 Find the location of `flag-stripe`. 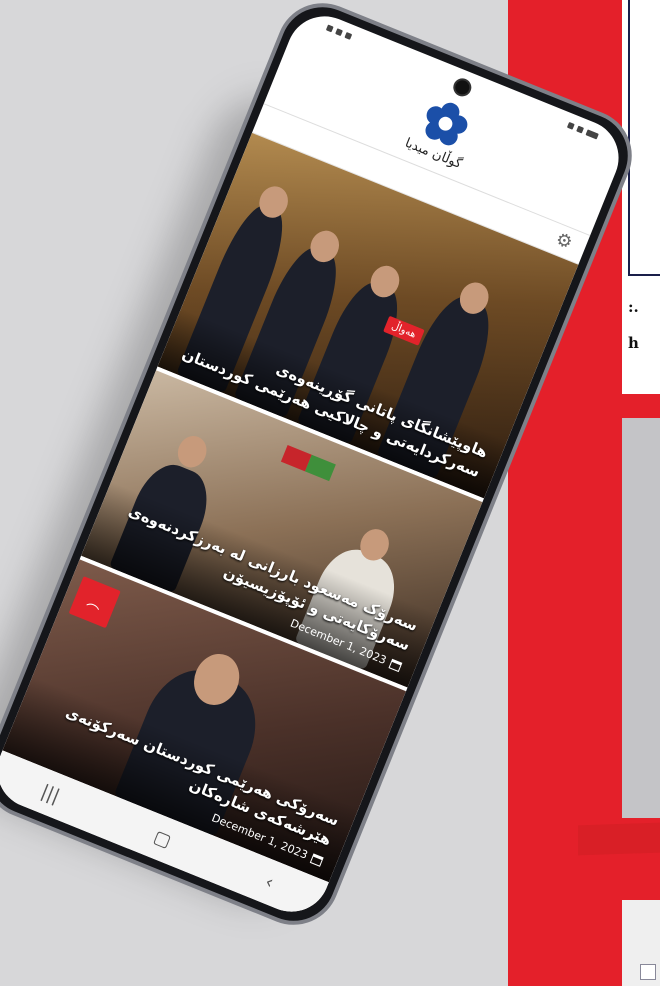

flag-stripe is located at coordinates (320, 468).